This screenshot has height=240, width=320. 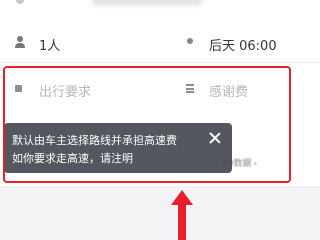 I want to click on person-icon, so click(x=20, y=42).